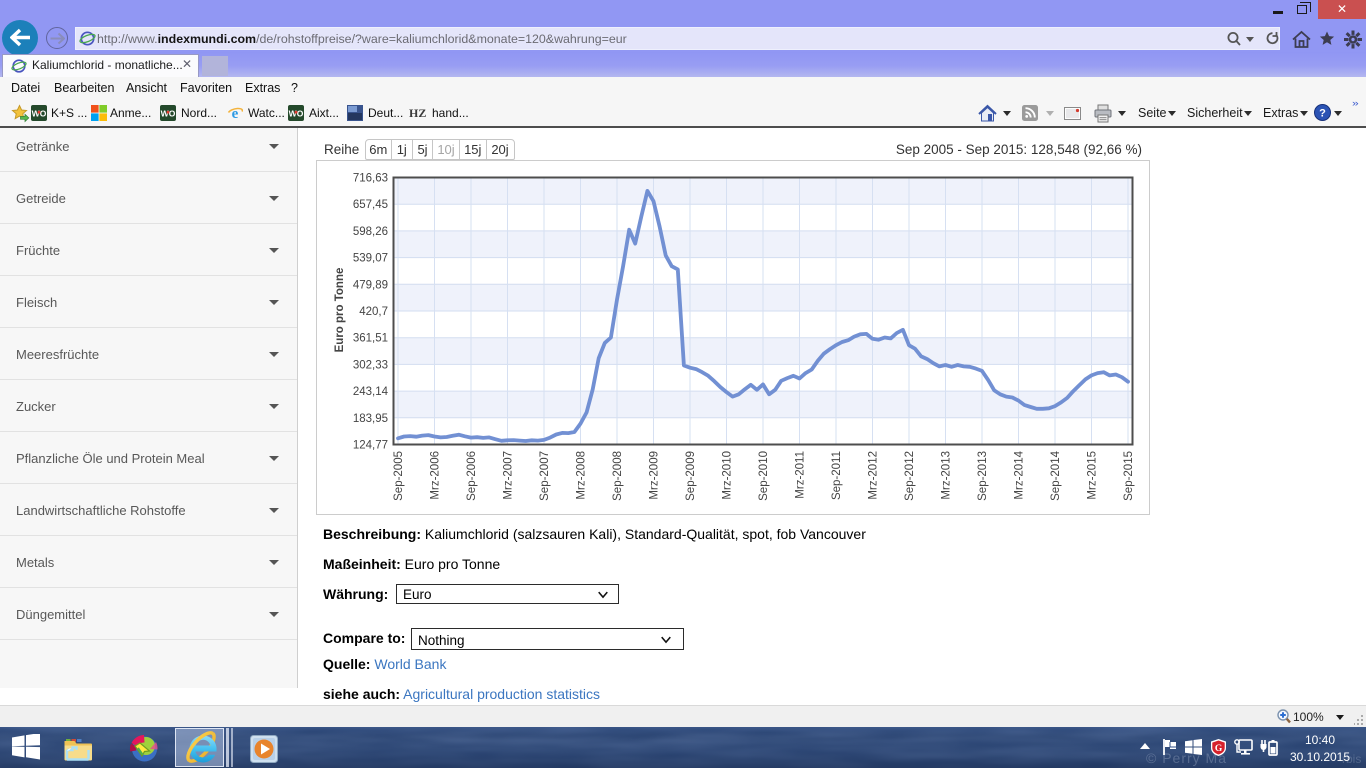 The width and height of the screenshot is (1366, 768). I want to click on svg-text: Euro pro Tonne, so click(340, 310).